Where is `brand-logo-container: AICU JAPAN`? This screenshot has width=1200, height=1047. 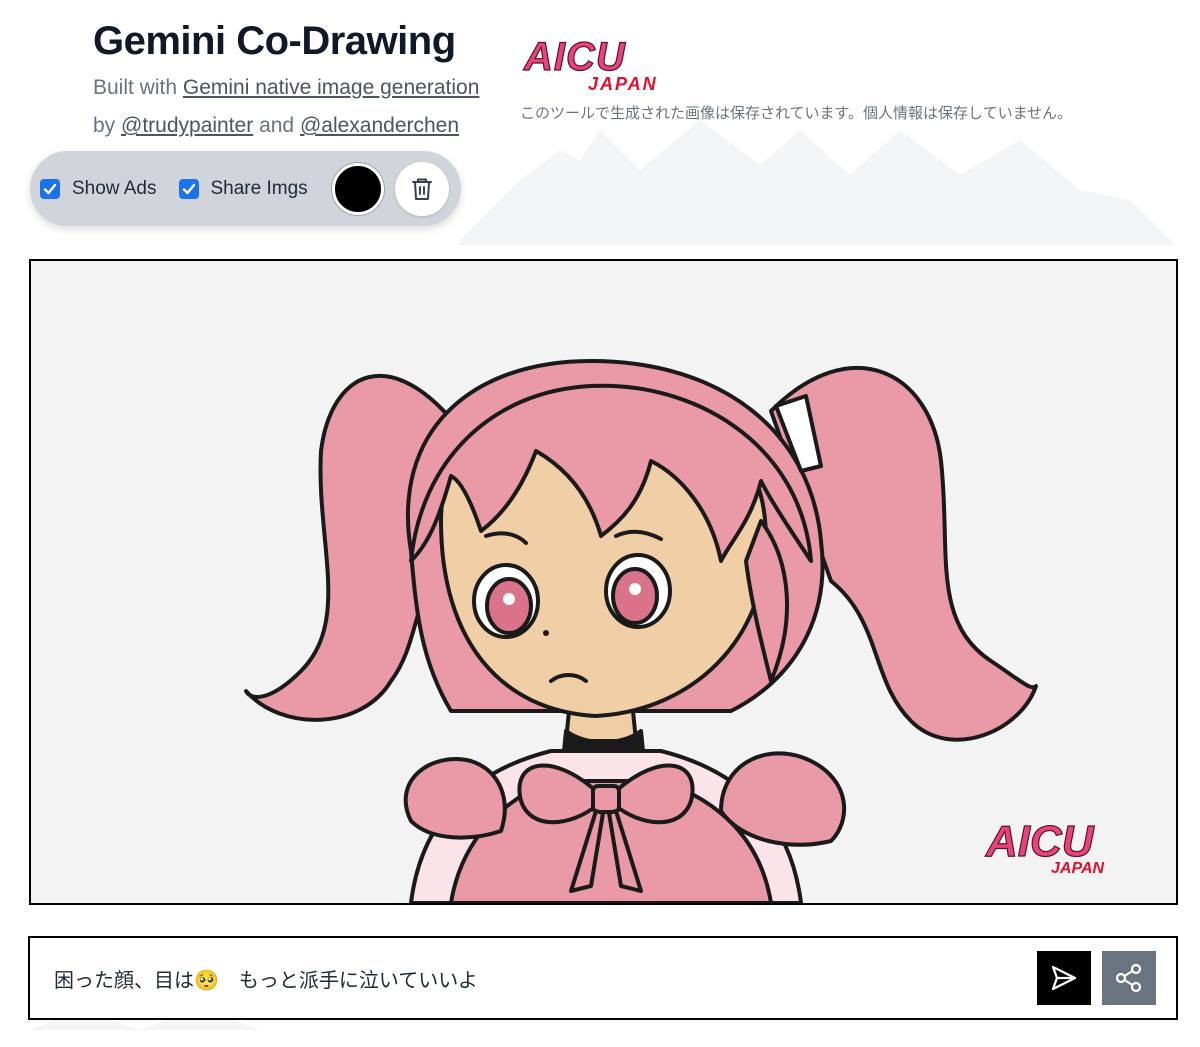 brand-logo-container: AICU JAPAN is located at coordinates (602, 64).